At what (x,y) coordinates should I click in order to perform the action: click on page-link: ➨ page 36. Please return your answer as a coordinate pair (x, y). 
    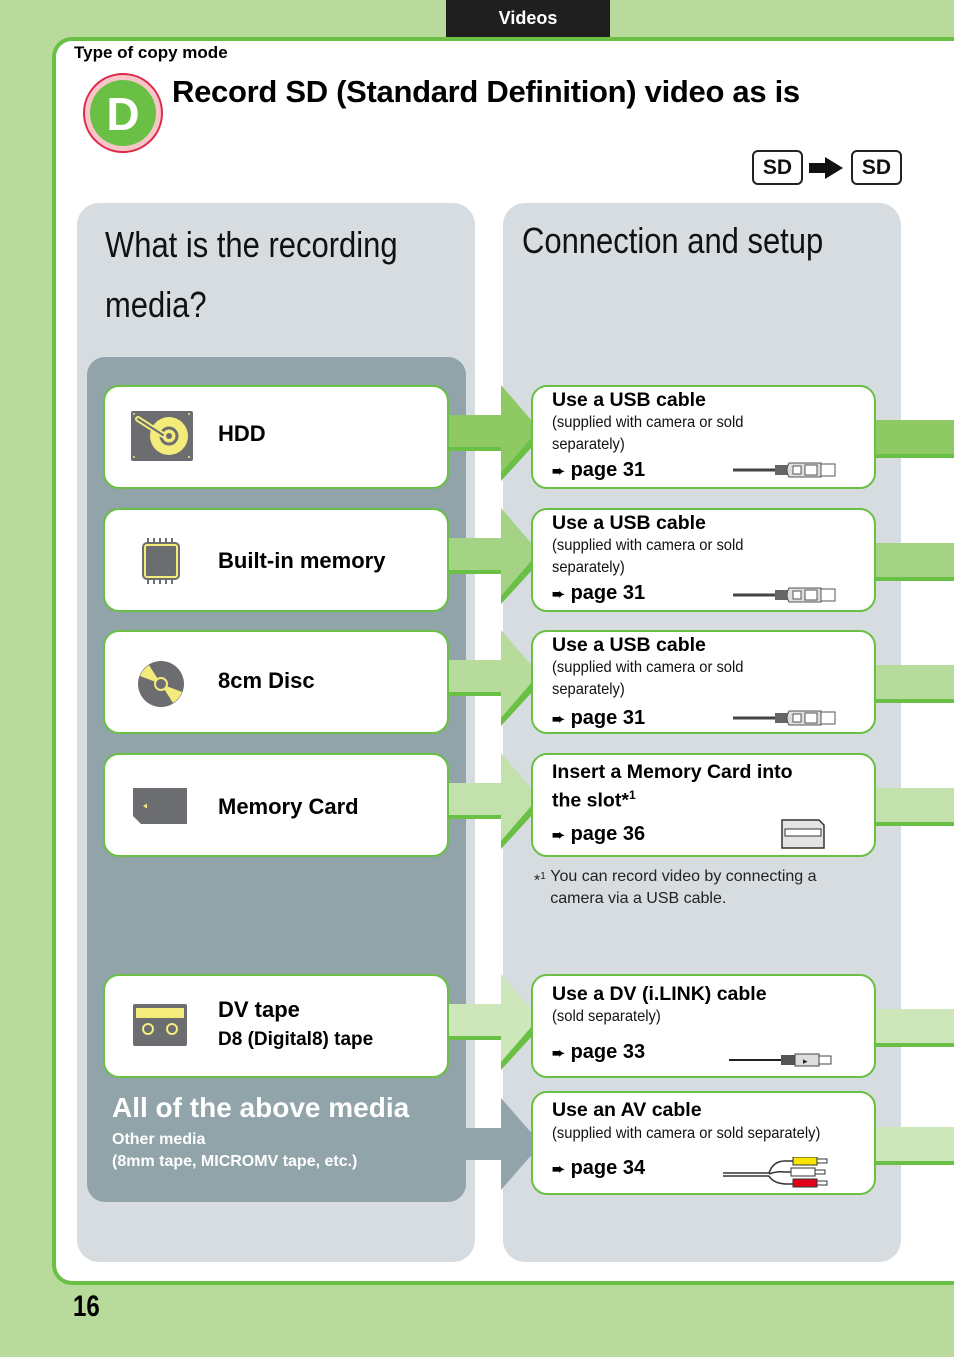
    Looking at the image, I should click on (598, 834).